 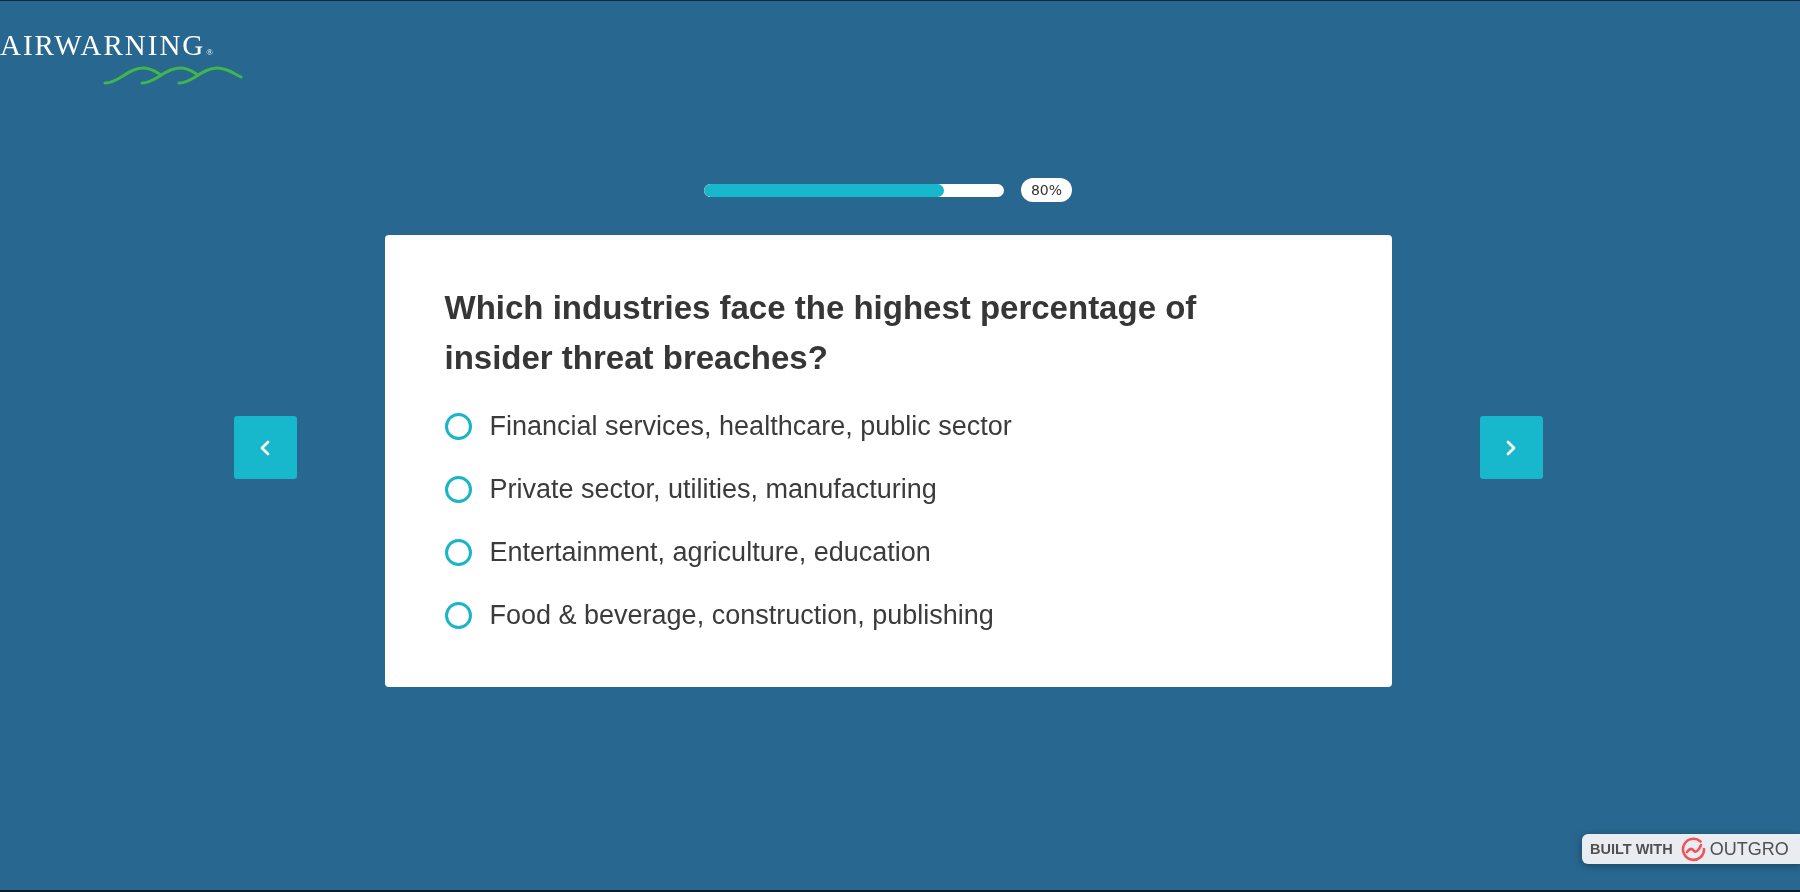 I want to click on ring-logo-icon, so click(x=1693, y=849).